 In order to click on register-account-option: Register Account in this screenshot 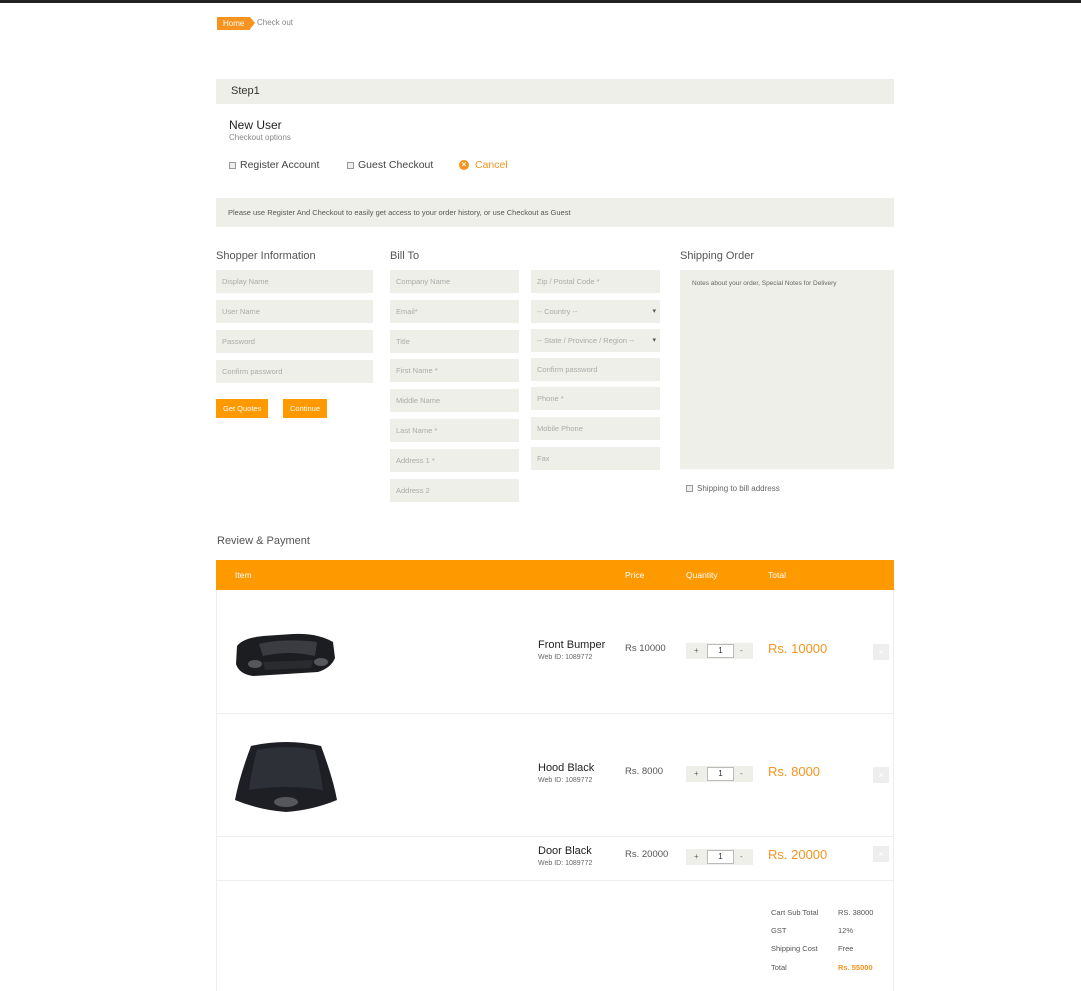, I will do `click(274, 165)`.